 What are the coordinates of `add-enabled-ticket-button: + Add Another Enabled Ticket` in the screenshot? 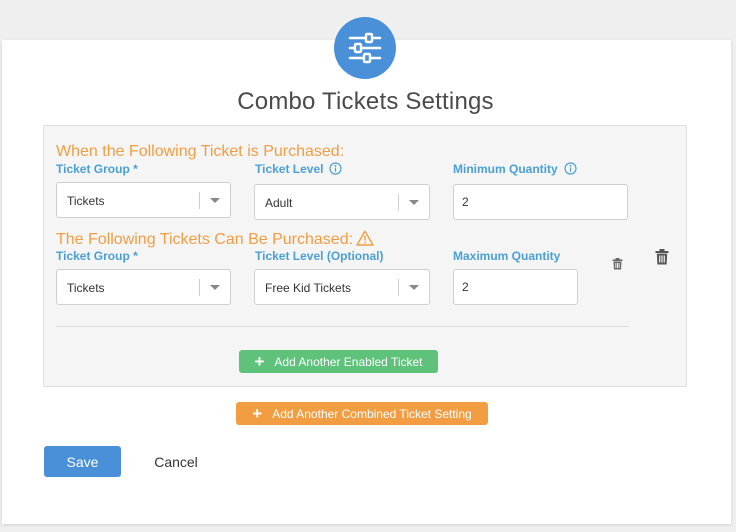 It's located at (338, 361).